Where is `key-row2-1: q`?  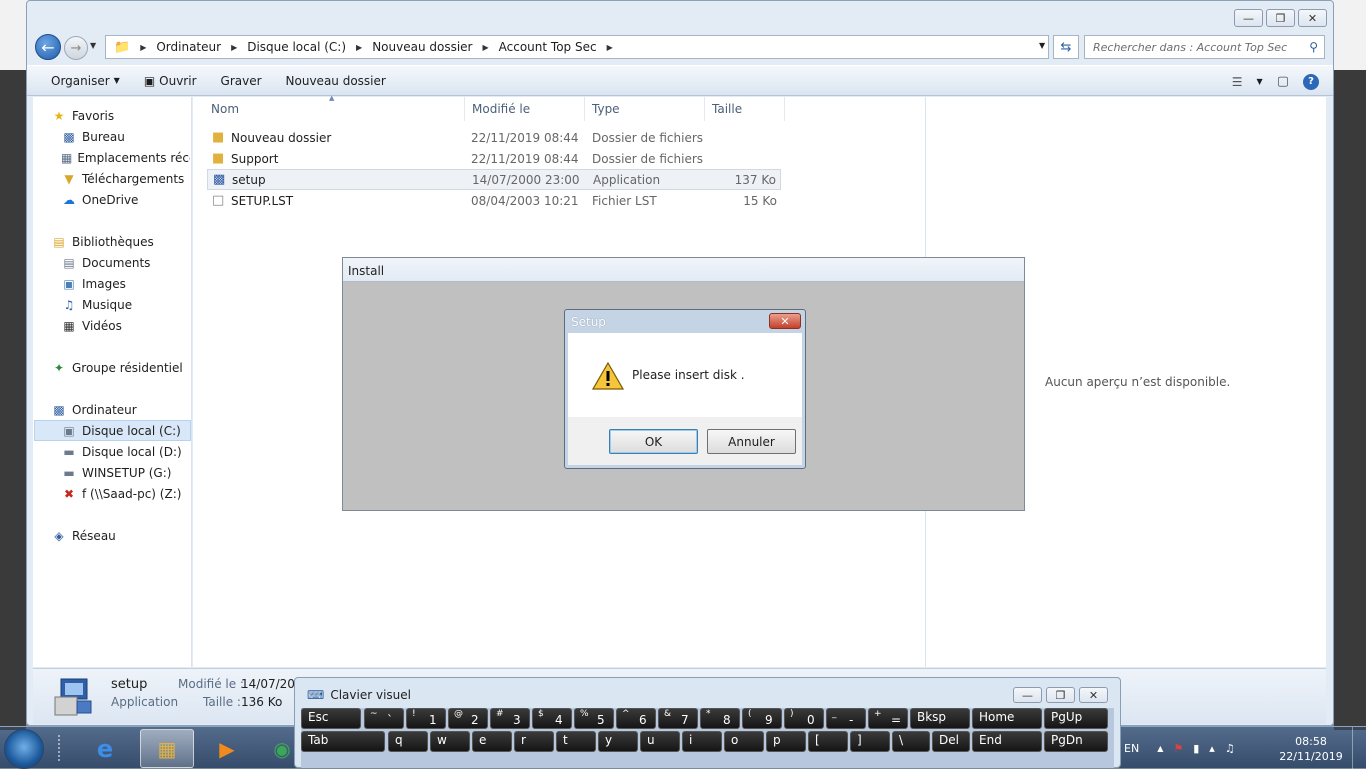
key-row2-1: q is located at coordinates (408, 741).